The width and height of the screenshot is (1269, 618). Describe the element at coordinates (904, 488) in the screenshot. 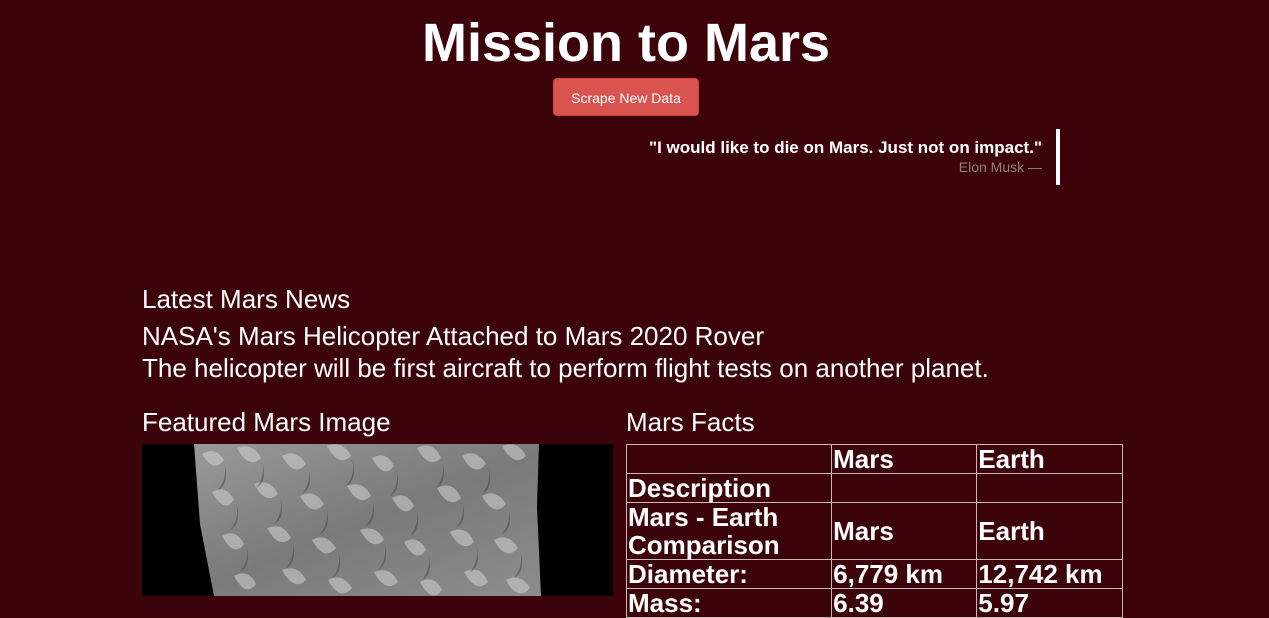

I see `facts-mars-value` at that location.